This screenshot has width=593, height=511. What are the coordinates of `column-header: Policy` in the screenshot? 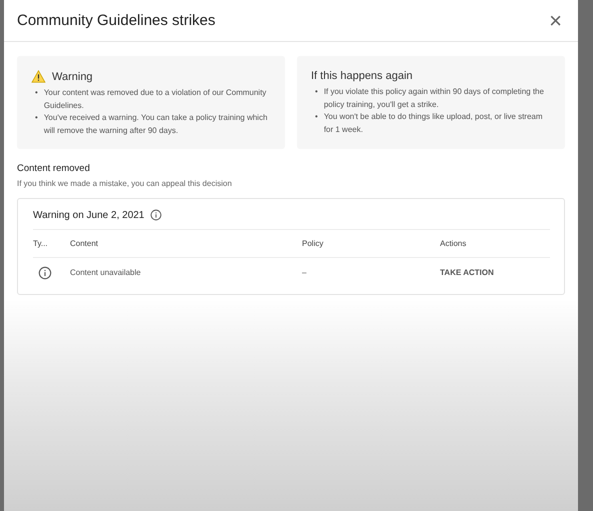 It's located at (313, 243).